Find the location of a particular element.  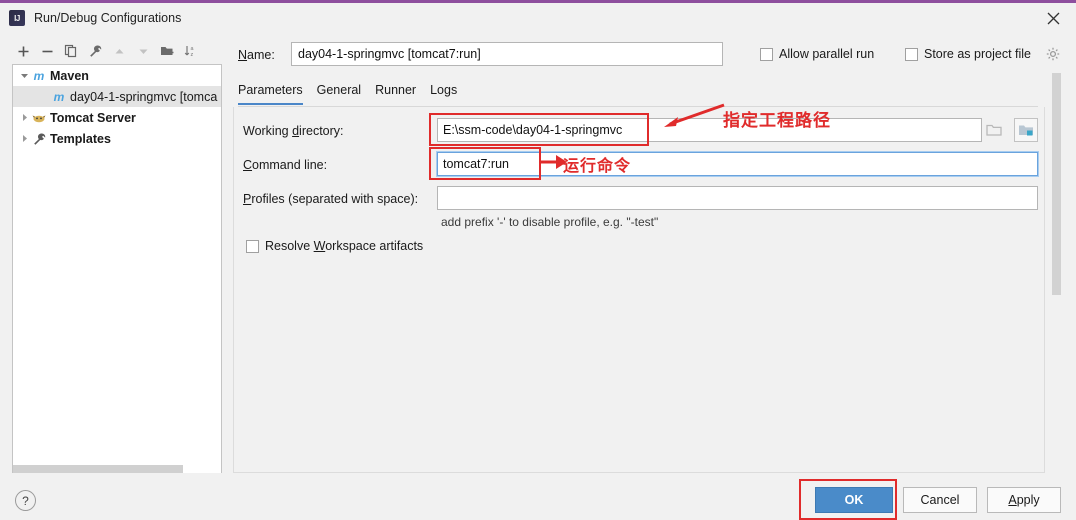

tree-item-label: Templates is located at coordinates (80, 138).